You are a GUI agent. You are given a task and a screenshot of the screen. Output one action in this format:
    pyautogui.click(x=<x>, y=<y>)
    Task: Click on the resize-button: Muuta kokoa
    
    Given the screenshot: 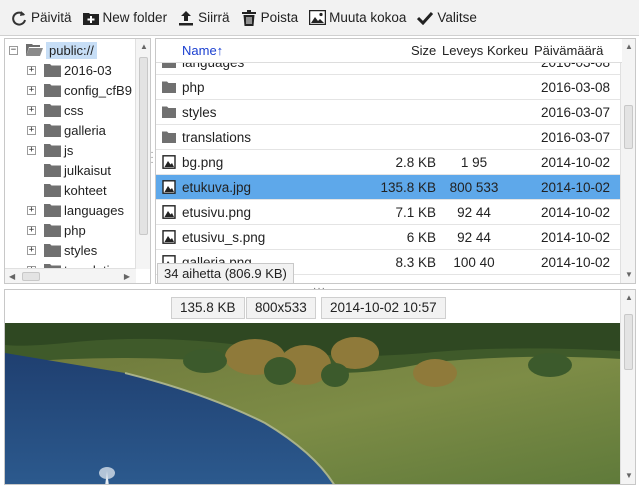 What is the action you would take?
    pyautogui.click(x=358, y=18)
    